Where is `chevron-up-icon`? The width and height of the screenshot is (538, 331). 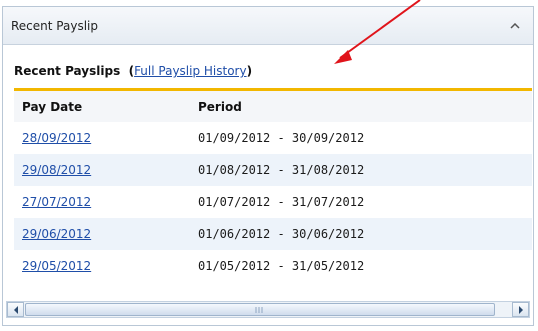 chevron-up-icon is located at coordinates (515, 26).